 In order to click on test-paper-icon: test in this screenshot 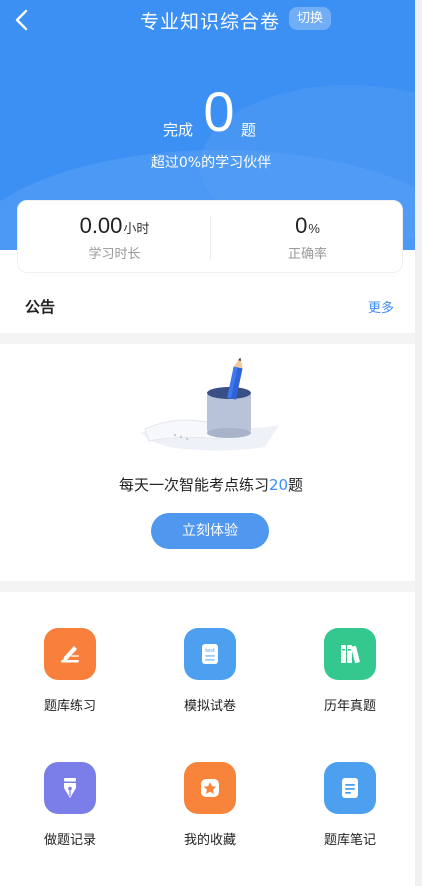, I will do `click(210, 654)`.